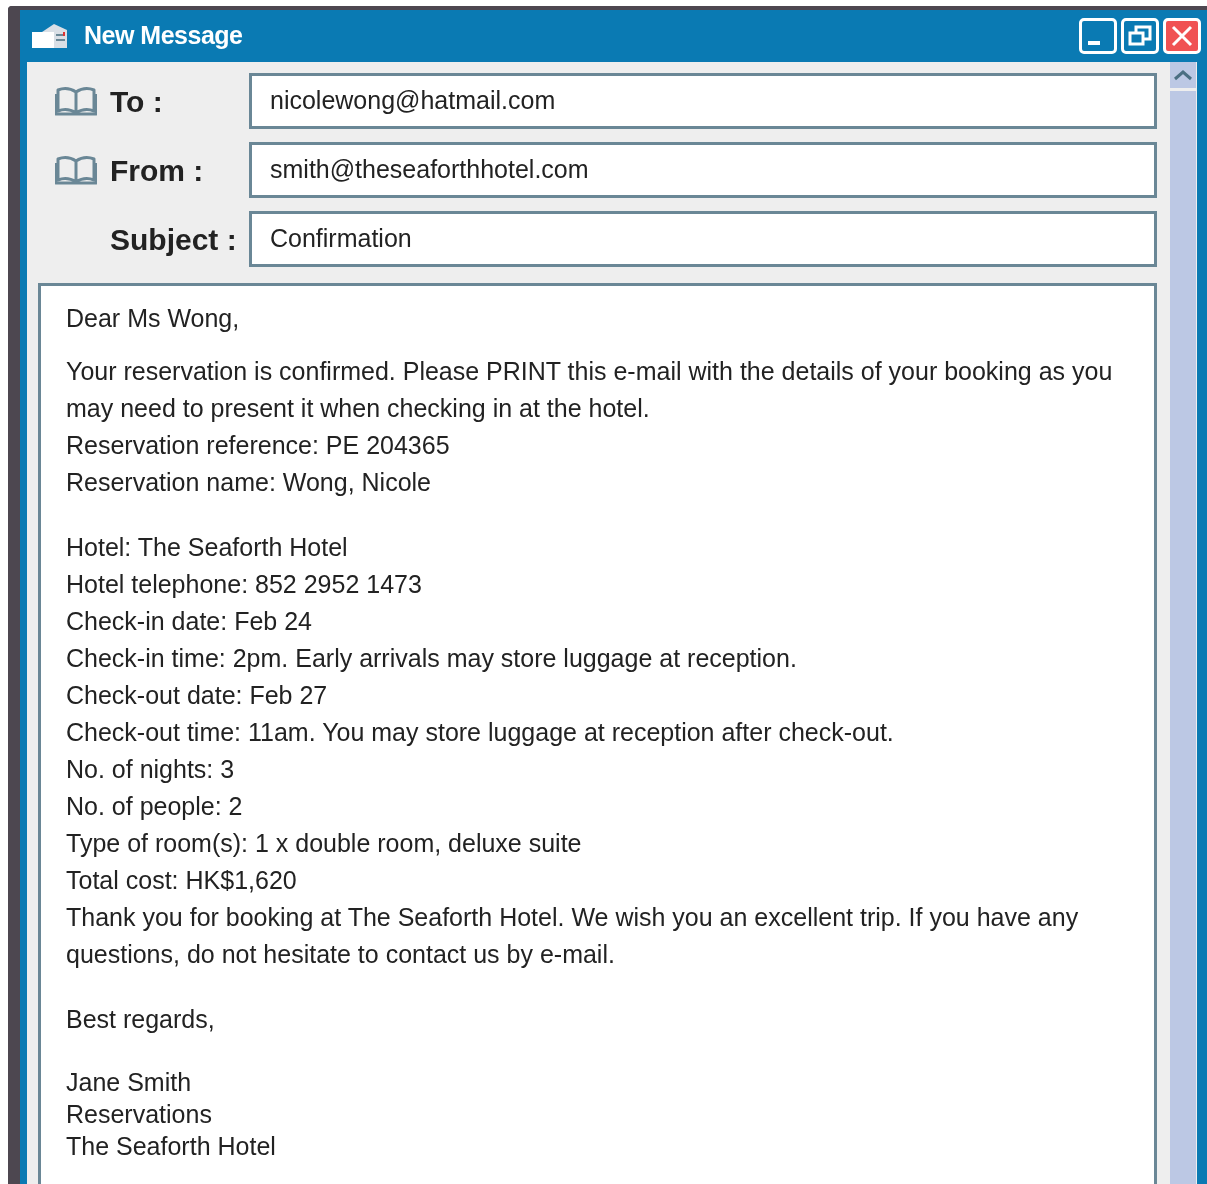 The height and width of the screenshot is (1184, 1207). Describe the element at coordinates (189, 621) in the screenshot. I see `body-text: Check-in date: Feb 24` at that location.